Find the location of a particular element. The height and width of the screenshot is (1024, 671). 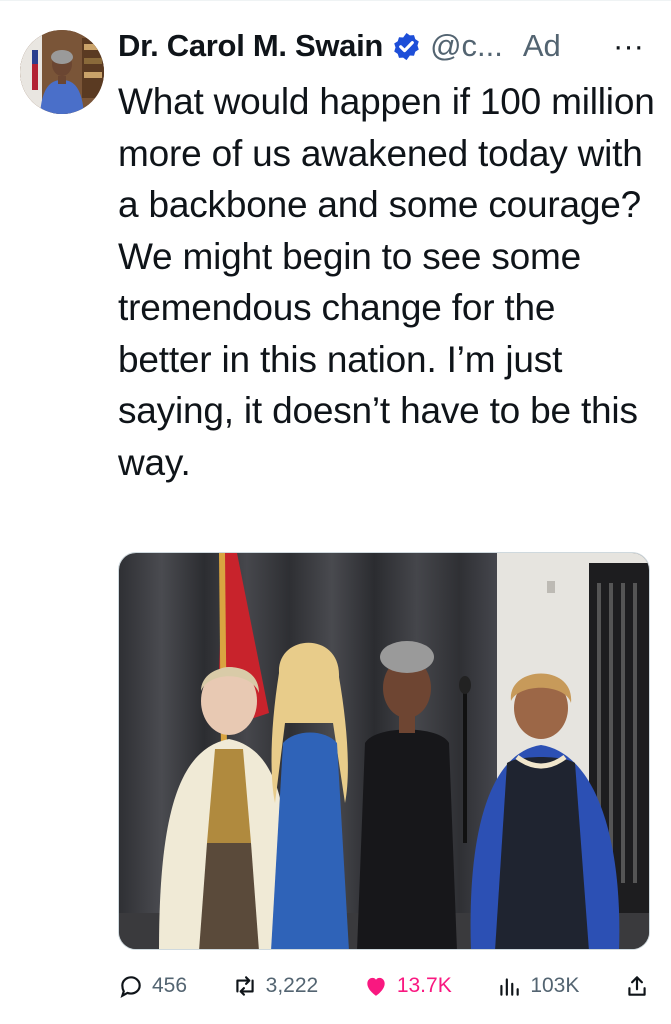

share-button is located at coordinates (637, 986).